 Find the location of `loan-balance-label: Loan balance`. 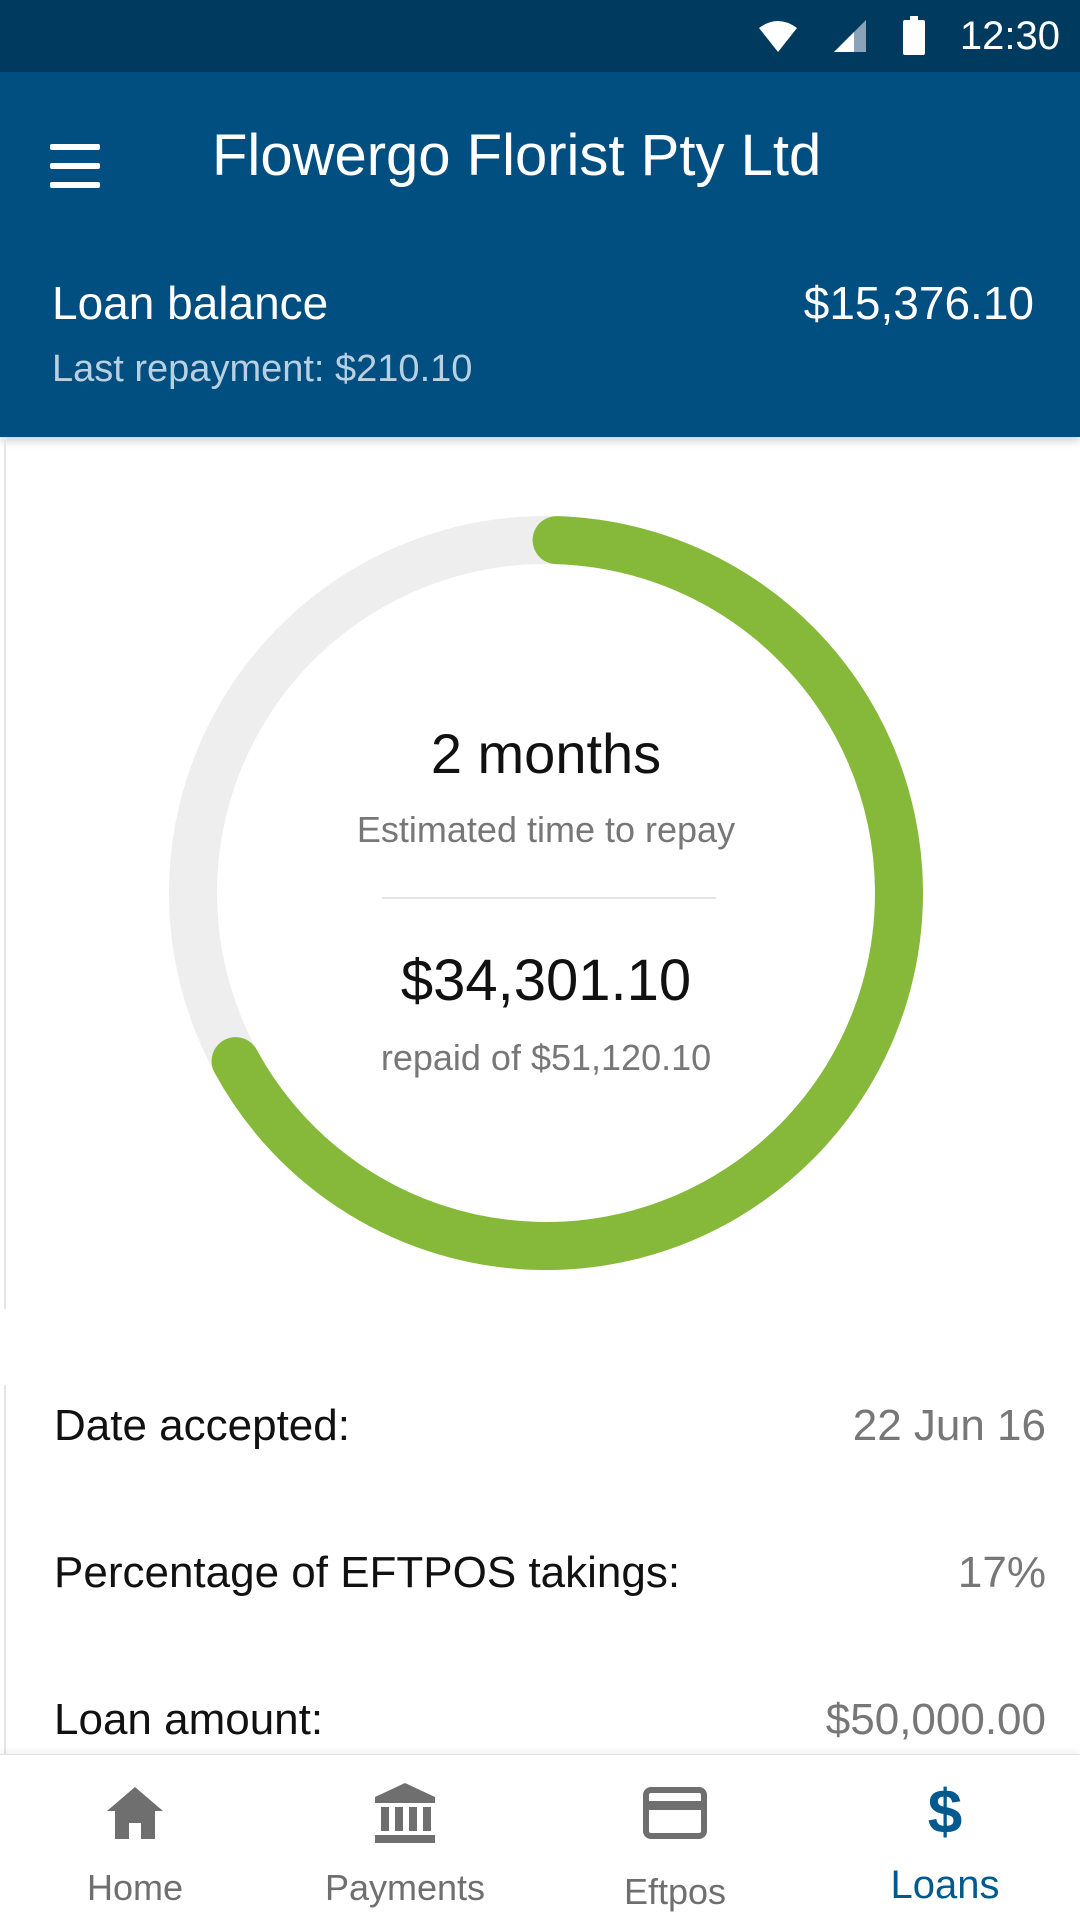

loan-balance-label: Loan balance is located at coordinates (190, 303).